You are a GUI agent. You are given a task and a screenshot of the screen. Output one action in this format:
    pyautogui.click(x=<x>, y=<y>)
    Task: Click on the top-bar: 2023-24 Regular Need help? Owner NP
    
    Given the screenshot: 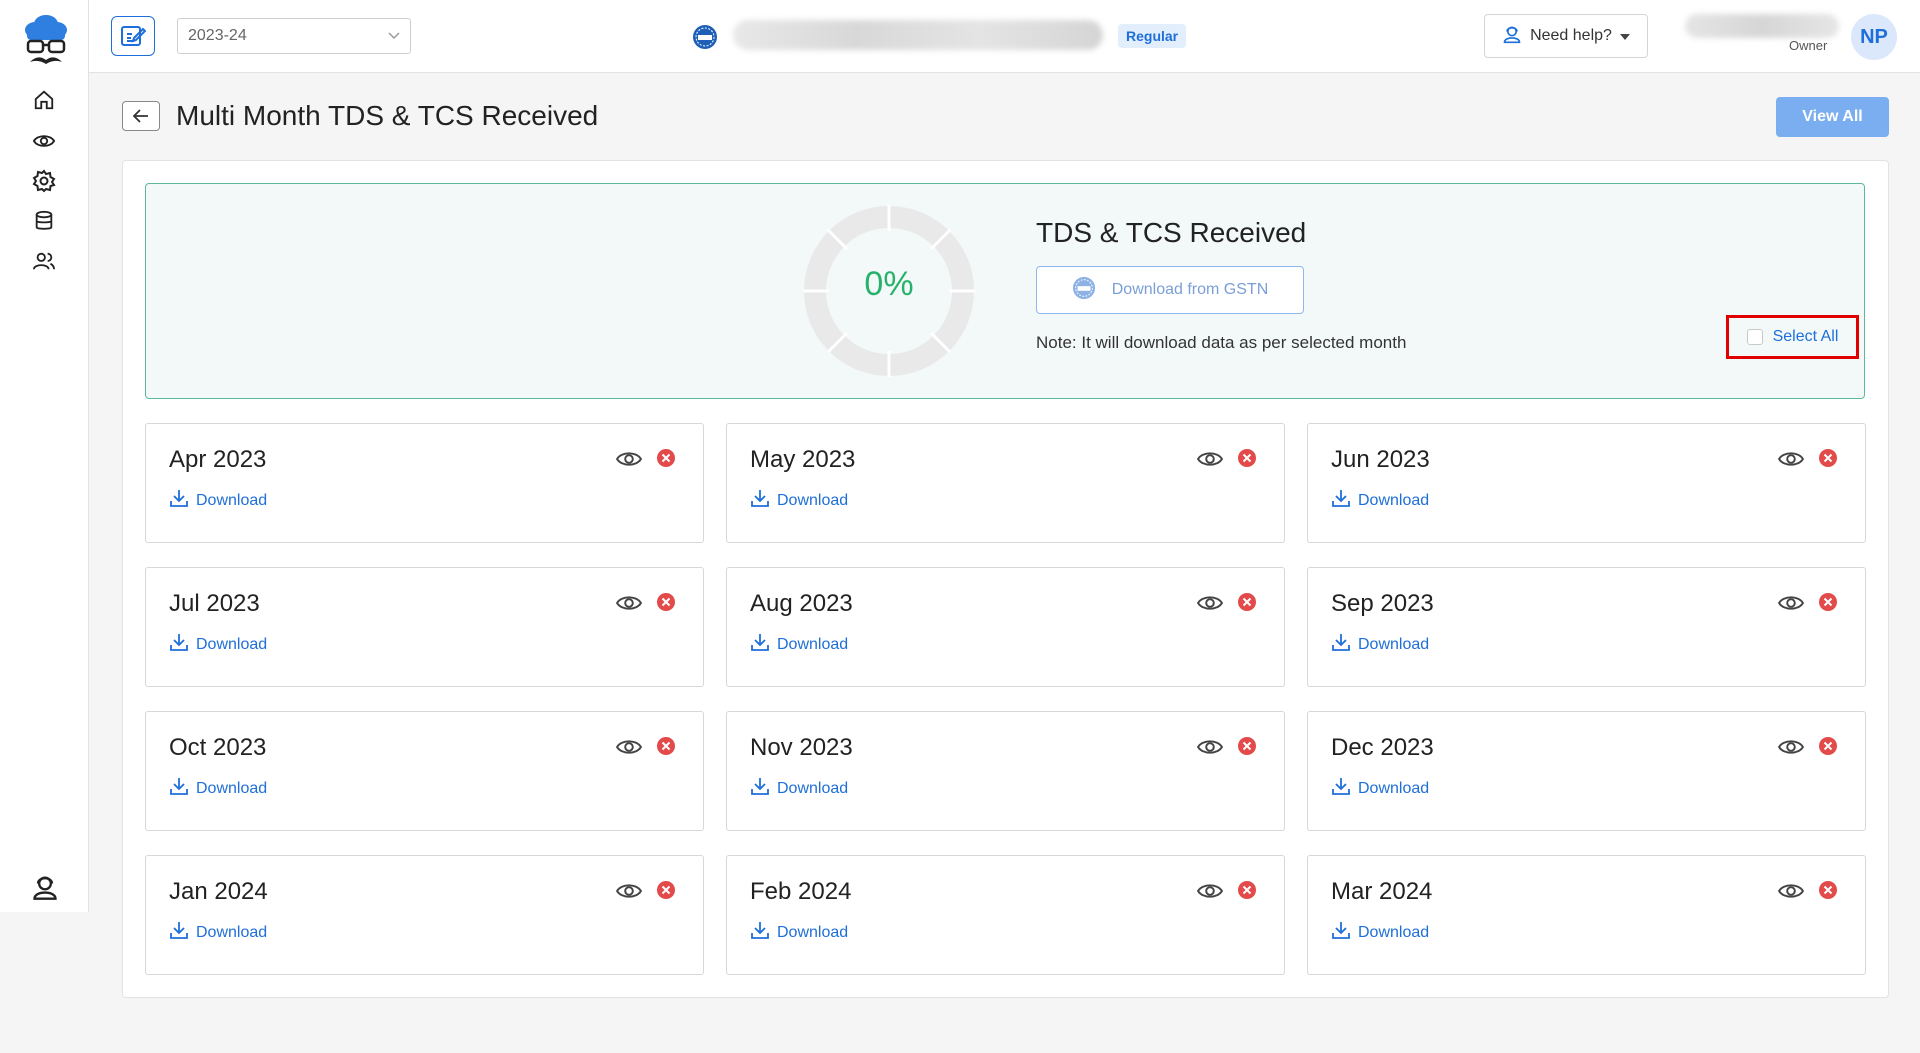 What is the action you would take?
    pyautogui.click(x=1004, y=36)
    